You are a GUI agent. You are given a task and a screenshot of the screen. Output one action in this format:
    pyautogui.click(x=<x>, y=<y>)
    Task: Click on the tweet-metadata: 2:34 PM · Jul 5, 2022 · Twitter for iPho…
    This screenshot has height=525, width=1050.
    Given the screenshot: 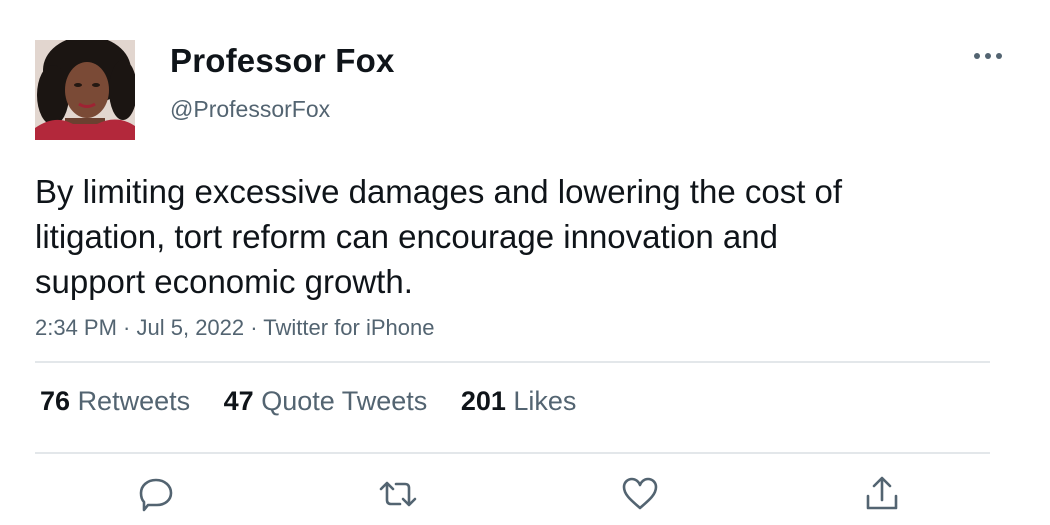 What is the action you would take?
    pyautogui.click(x=234, y=328)
    